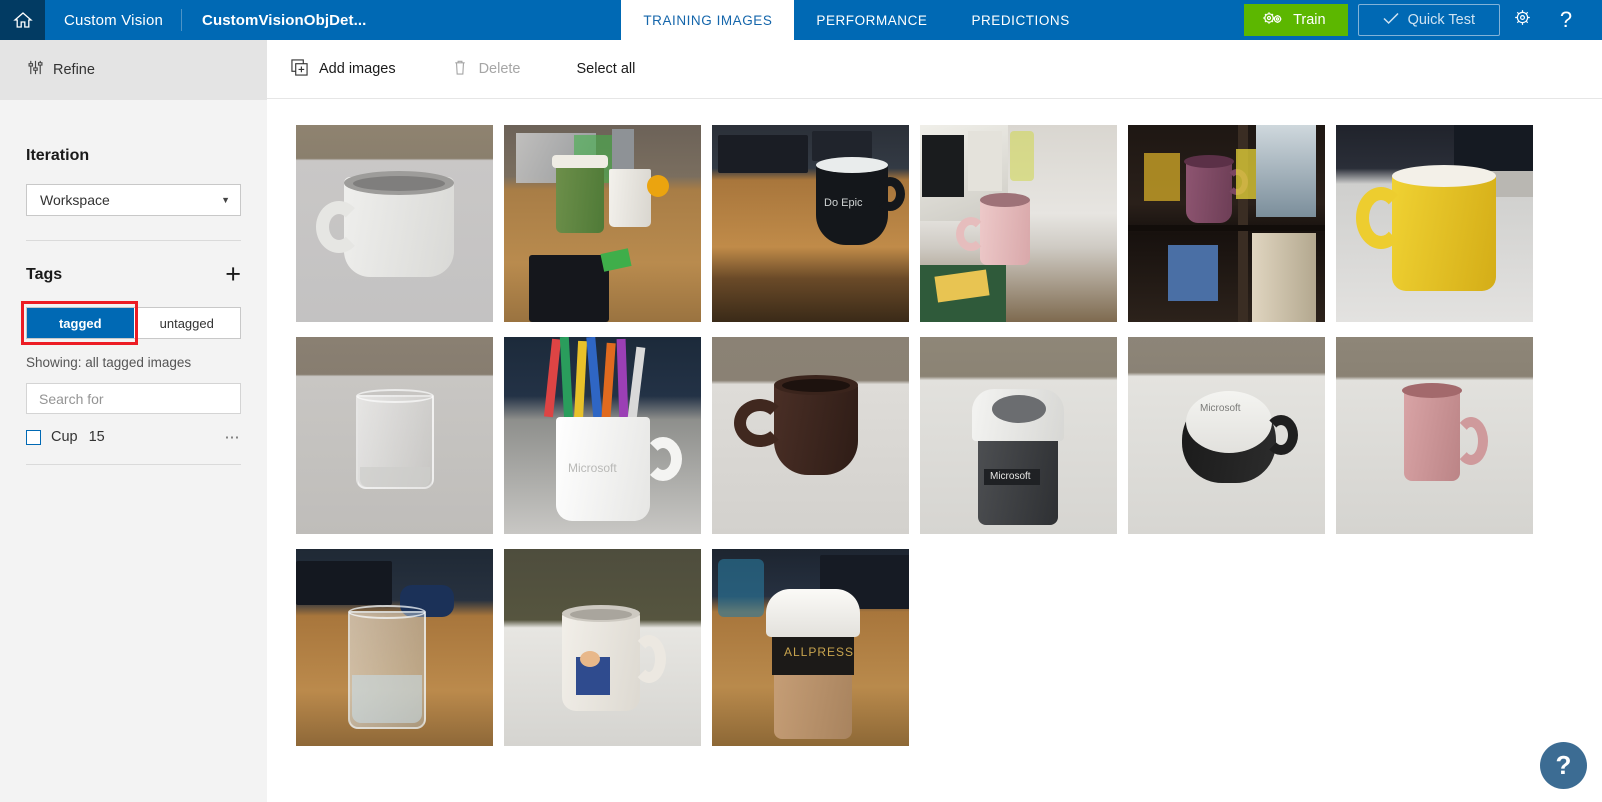  I want to click on image-tile: ALLPRESS, so click(810, 647).